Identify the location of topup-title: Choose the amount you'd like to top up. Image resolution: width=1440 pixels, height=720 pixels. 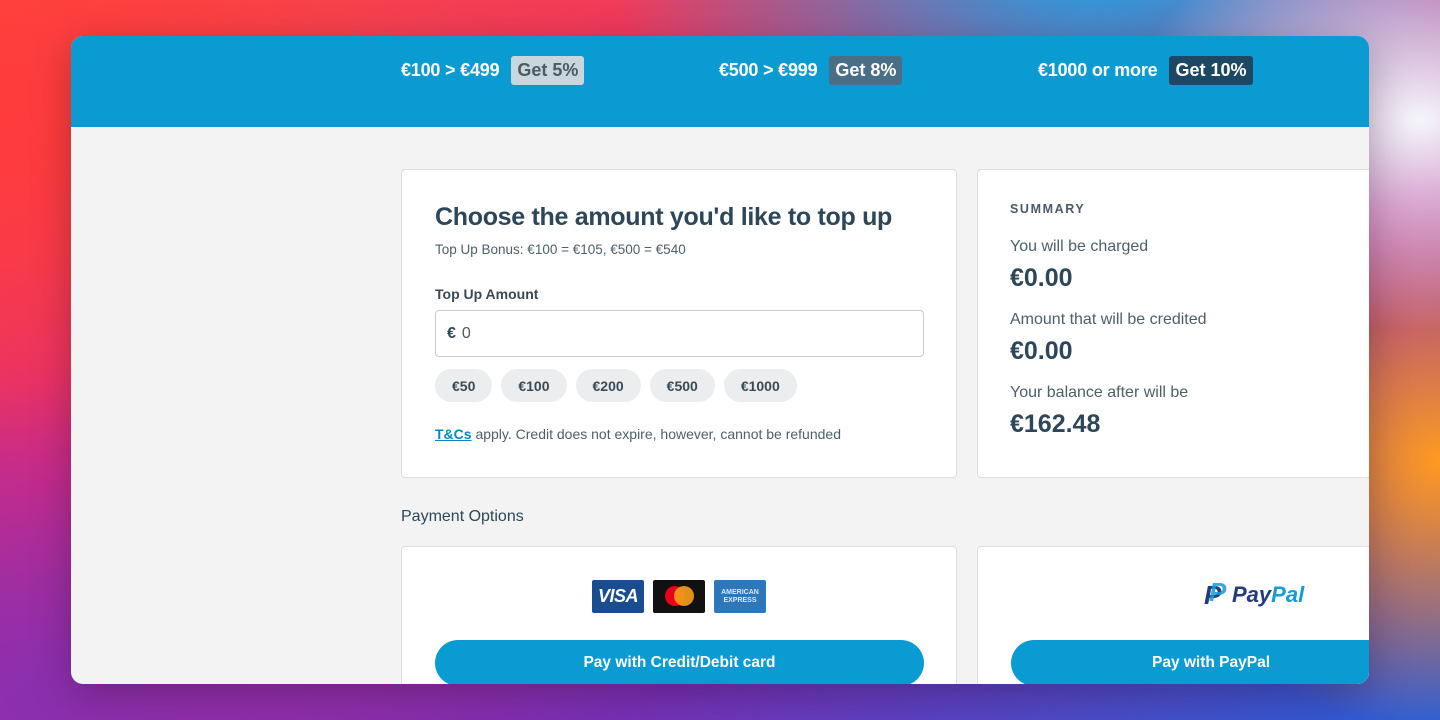
(664, 217).